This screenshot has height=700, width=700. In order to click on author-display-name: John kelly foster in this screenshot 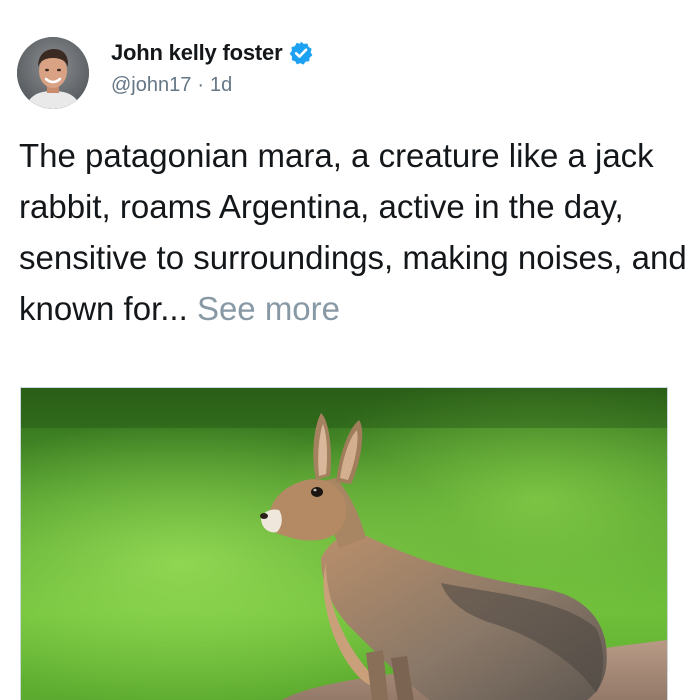, I will do `click(197, 53)`.